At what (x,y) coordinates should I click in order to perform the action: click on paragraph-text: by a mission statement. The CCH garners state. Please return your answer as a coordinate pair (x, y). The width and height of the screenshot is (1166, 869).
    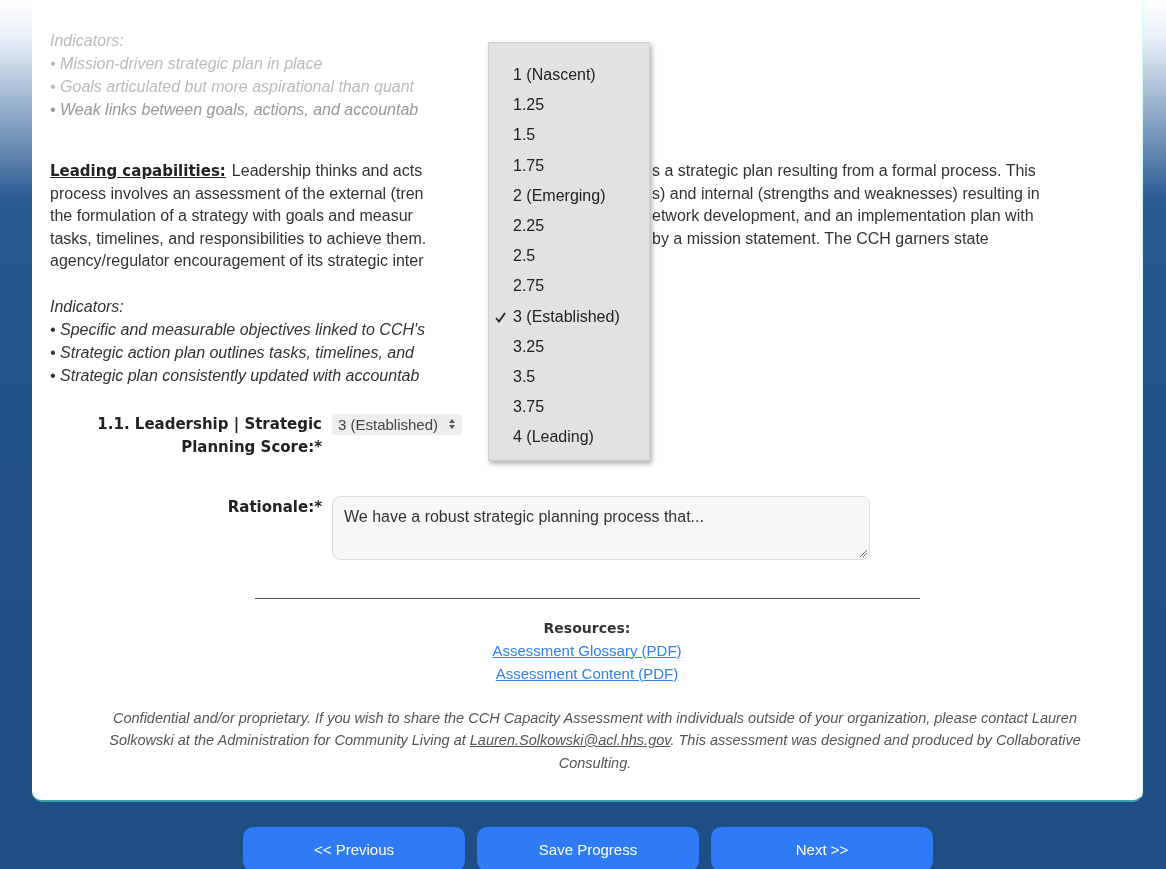
    Looking at the image, I should click on (820, 238).